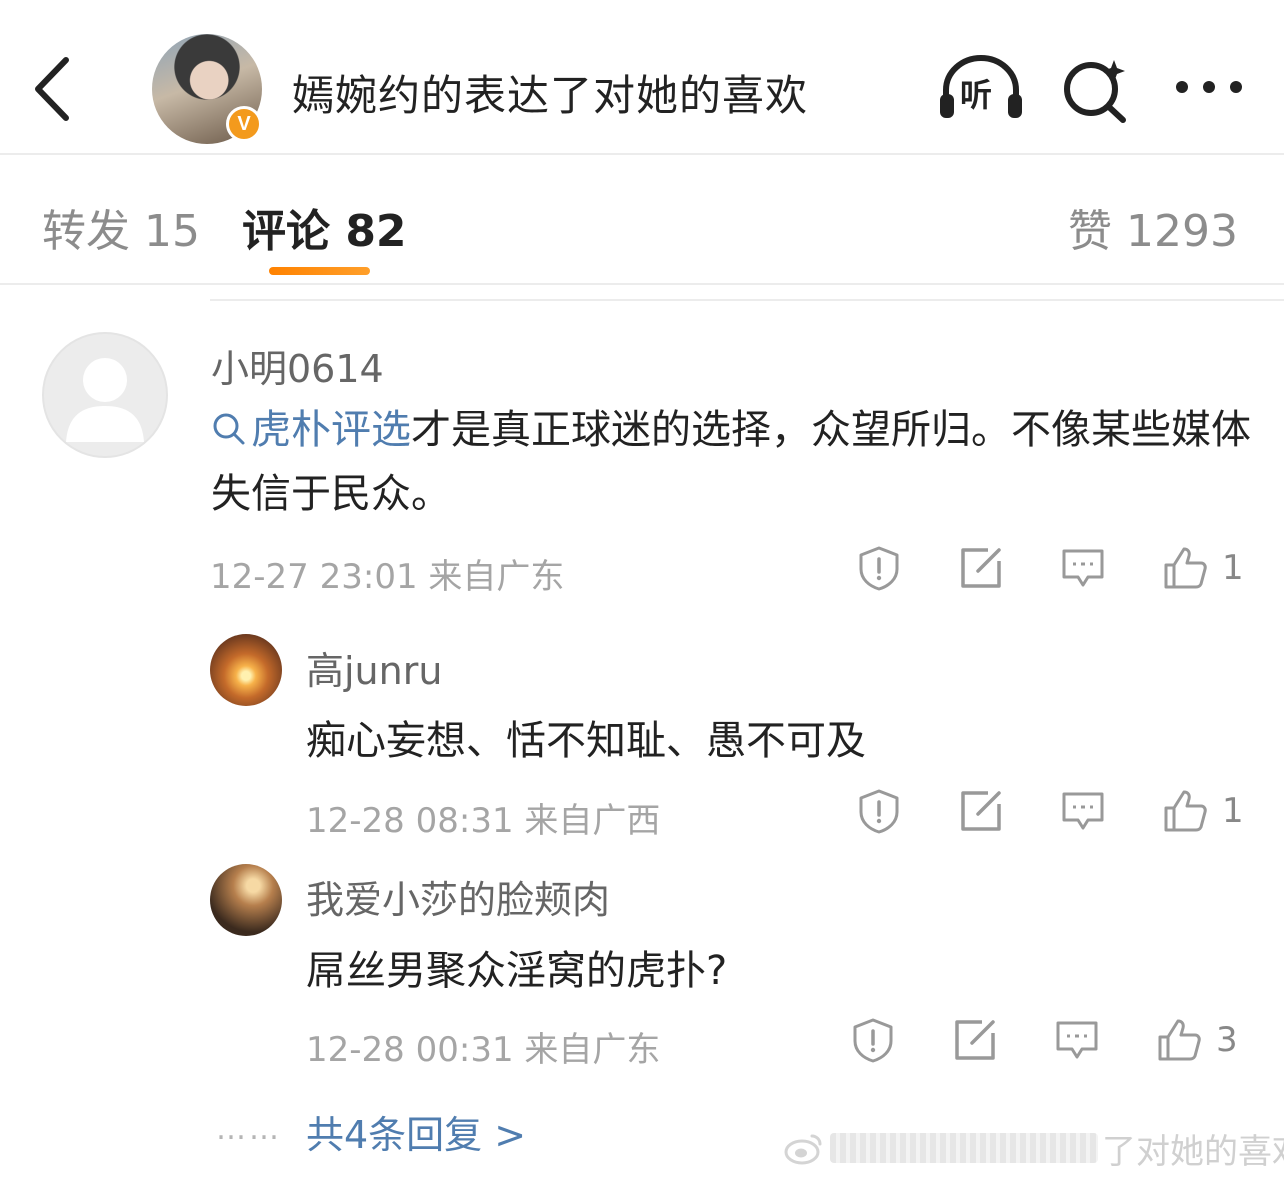 Image resolution: width=1284 pixels, height=1179 pixels. Describe the element at coordinates (416, 1131) in the screenshot. I see `more-replies-link: 共4条回复 >` at that location.